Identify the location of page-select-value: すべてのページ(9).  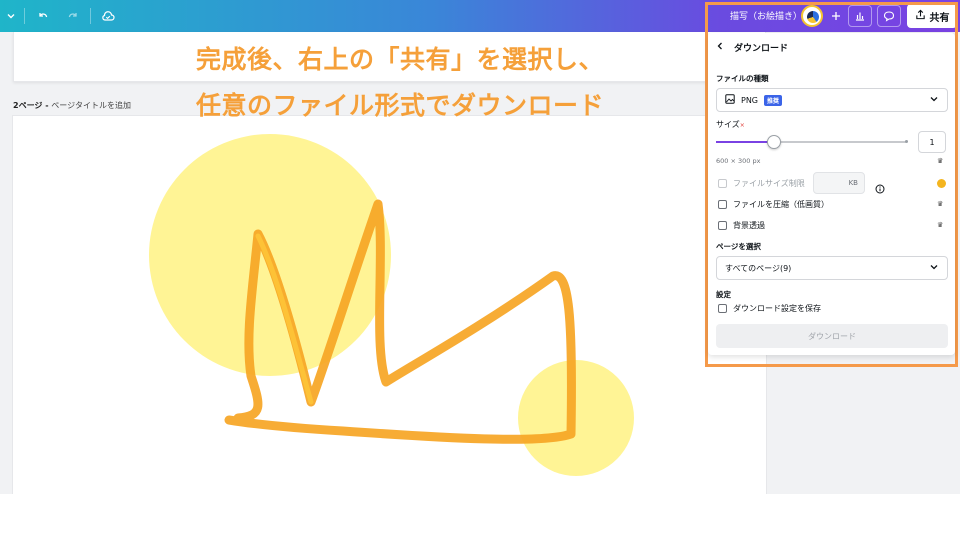
(758, 268).